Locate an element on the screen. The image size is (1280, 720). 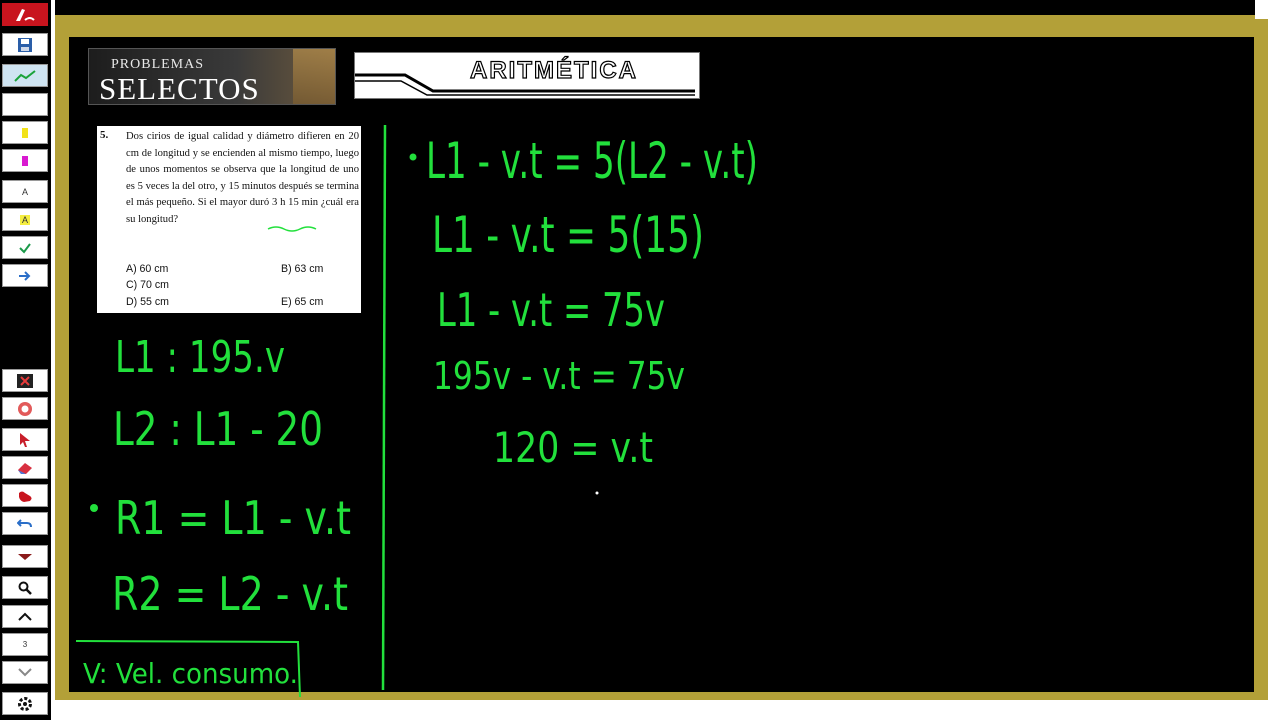
hw-right-5: 120 = v.t is located at coordinates (573, 447).